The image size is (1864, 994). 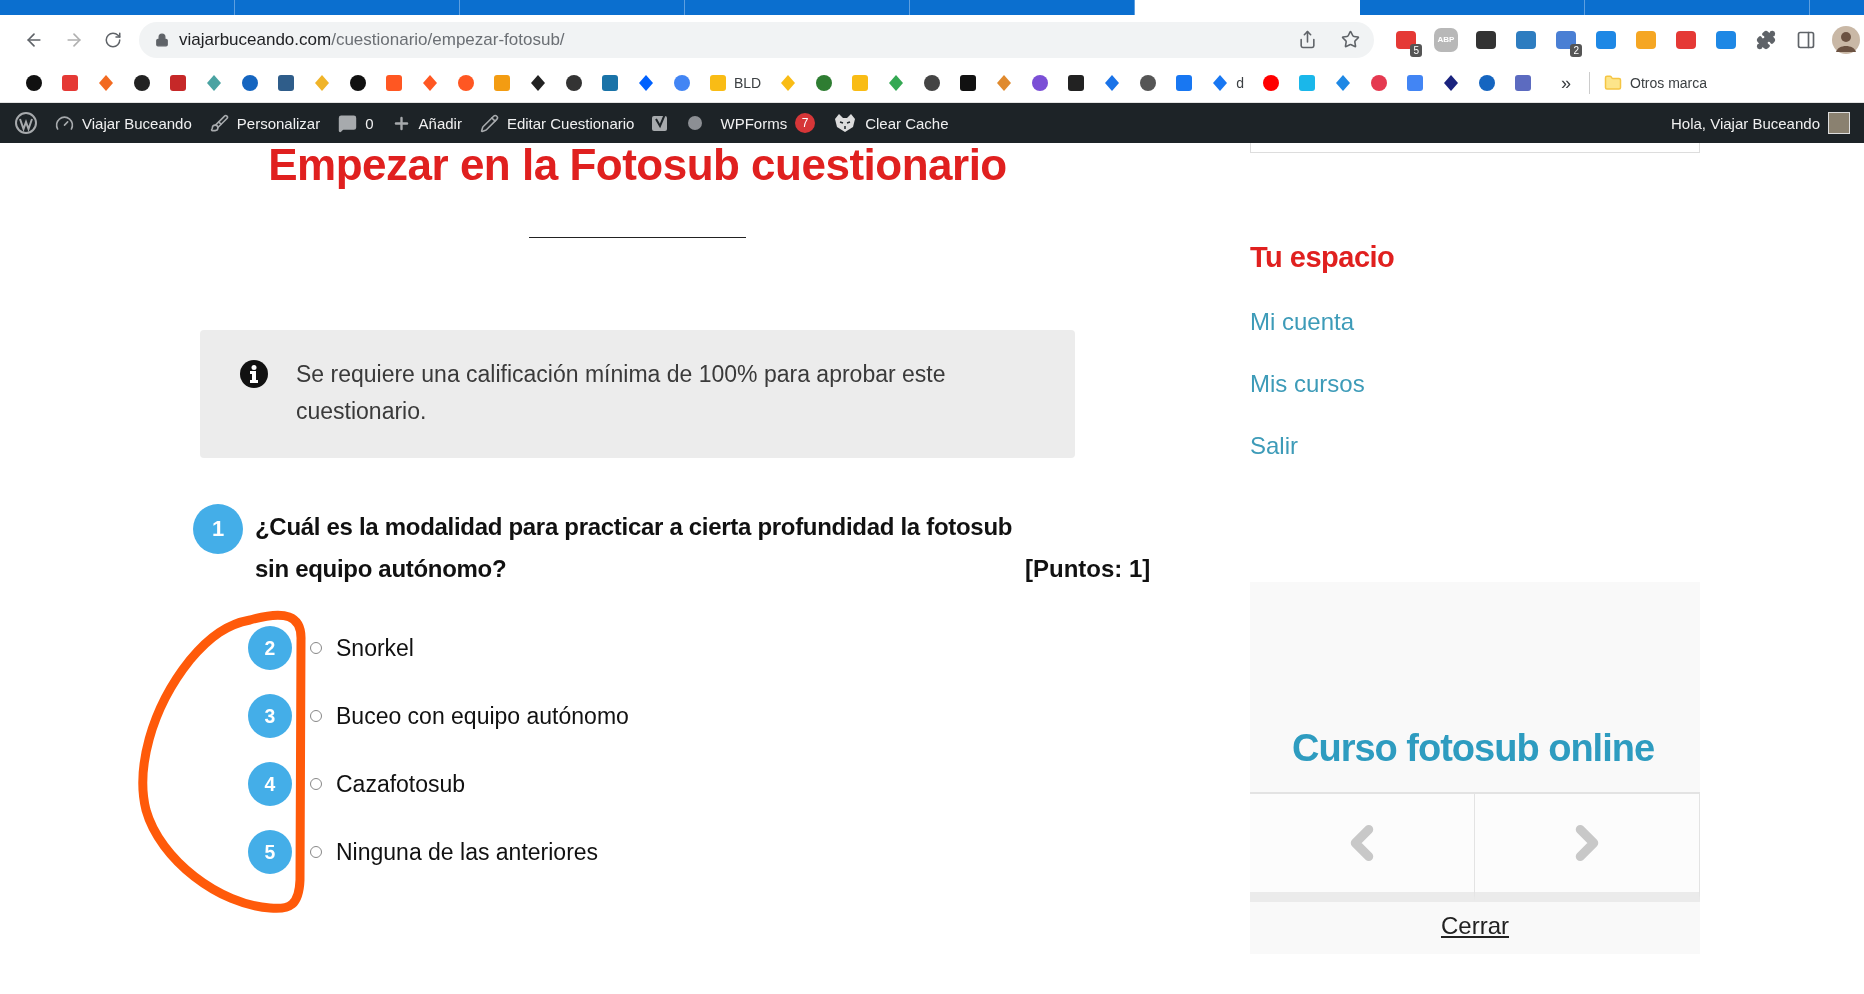 What do you see at coordinates (1406, 39) in the screenshot?
I see `extension-button: 5` at bounding box center [1406, 39].